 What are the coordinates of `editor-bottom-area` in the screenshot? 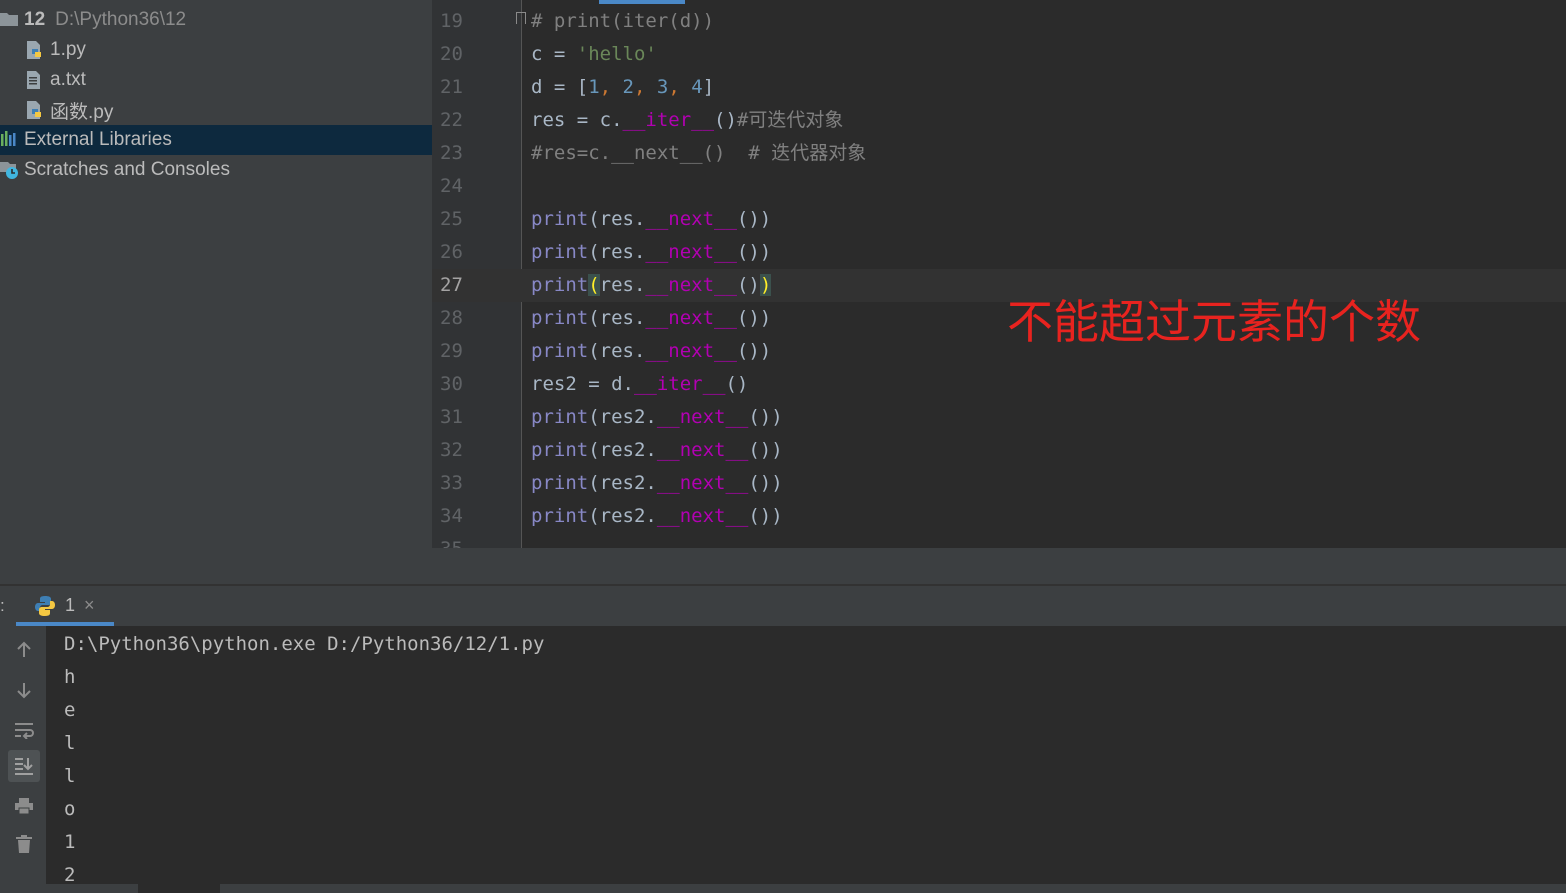 It's located at (999, 566).